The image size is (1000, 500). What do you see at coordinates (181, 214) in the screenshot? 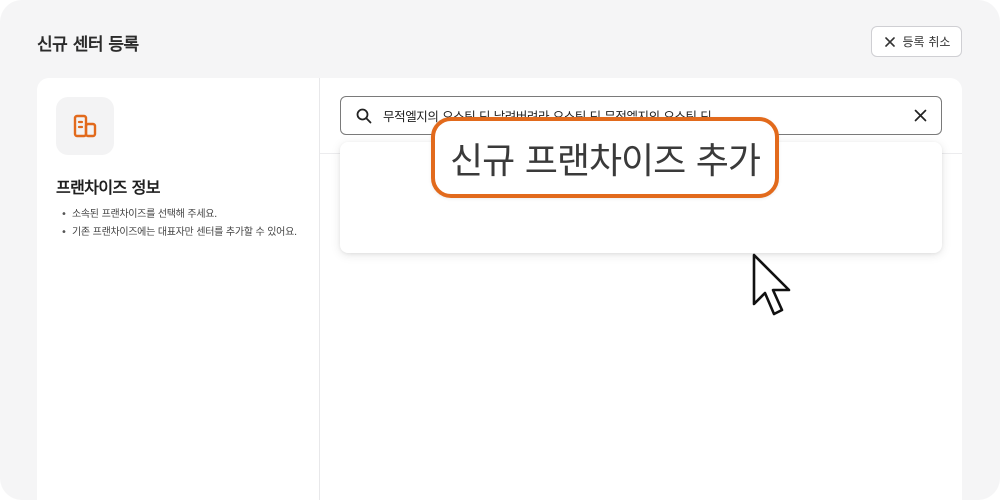
I see `help-item: 소속된 프랜차이즈를 선택해 주세요.` at bounding box center [181, 214].